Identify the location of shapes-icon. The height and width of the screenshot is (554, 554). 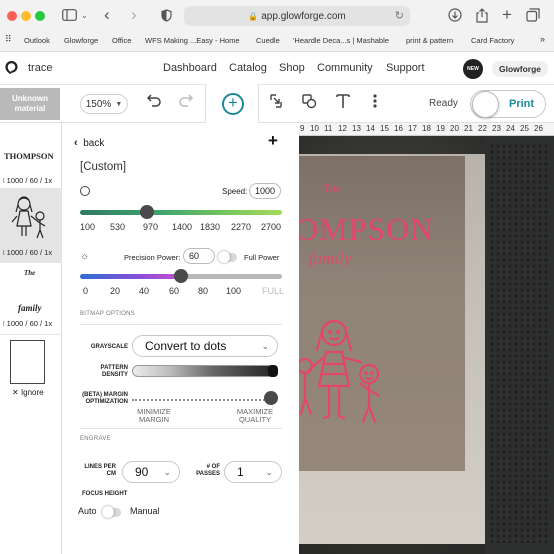
(309, 103).